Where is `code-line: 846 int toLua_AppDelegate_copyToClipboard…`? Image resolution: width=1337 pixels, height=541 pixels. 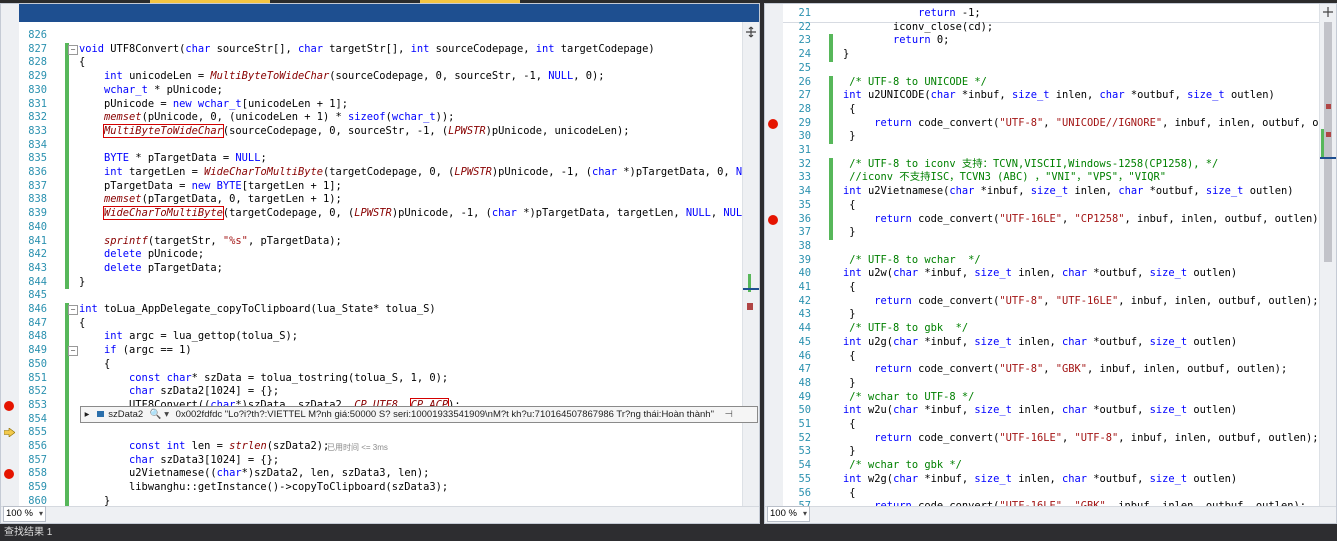 code-line: 846 int toLua_AppDelegate_copyToClipboard… is located at coordinates (372, 310).